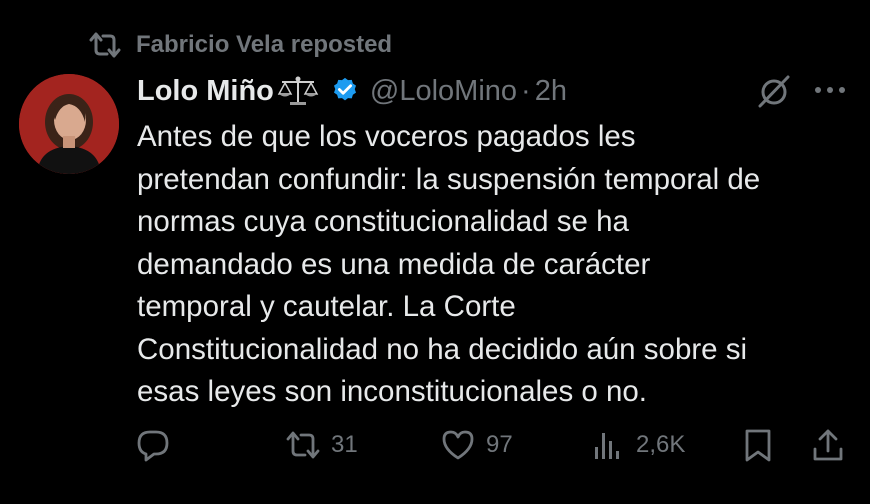  What do you see at coordinates (321, 445) in the screenshot?
I see `repost-button: 31` at bounding box center [321, 445].